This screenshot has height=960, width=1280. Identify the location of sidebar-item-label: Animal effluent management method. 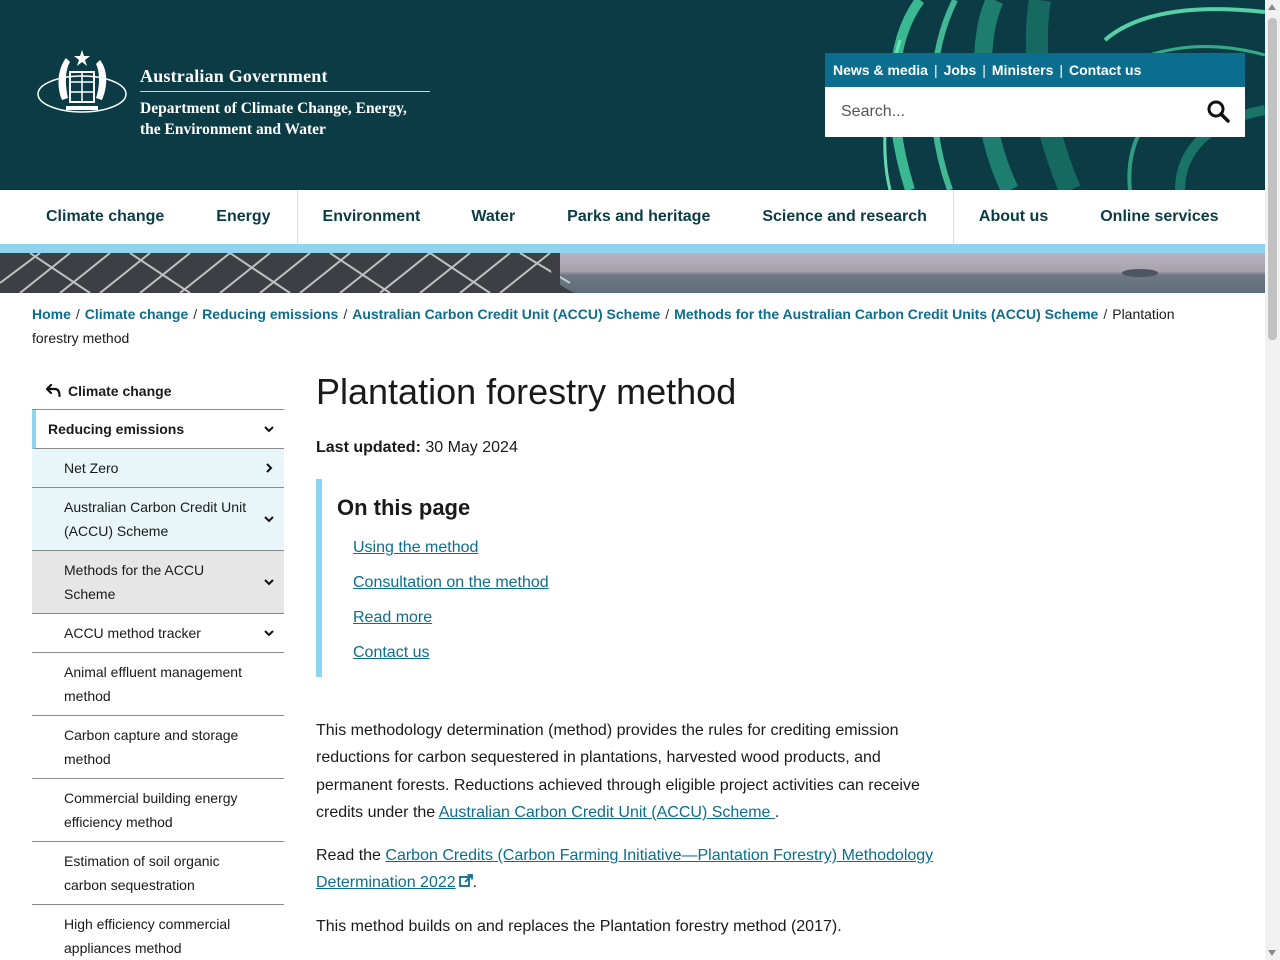
(153, 684).